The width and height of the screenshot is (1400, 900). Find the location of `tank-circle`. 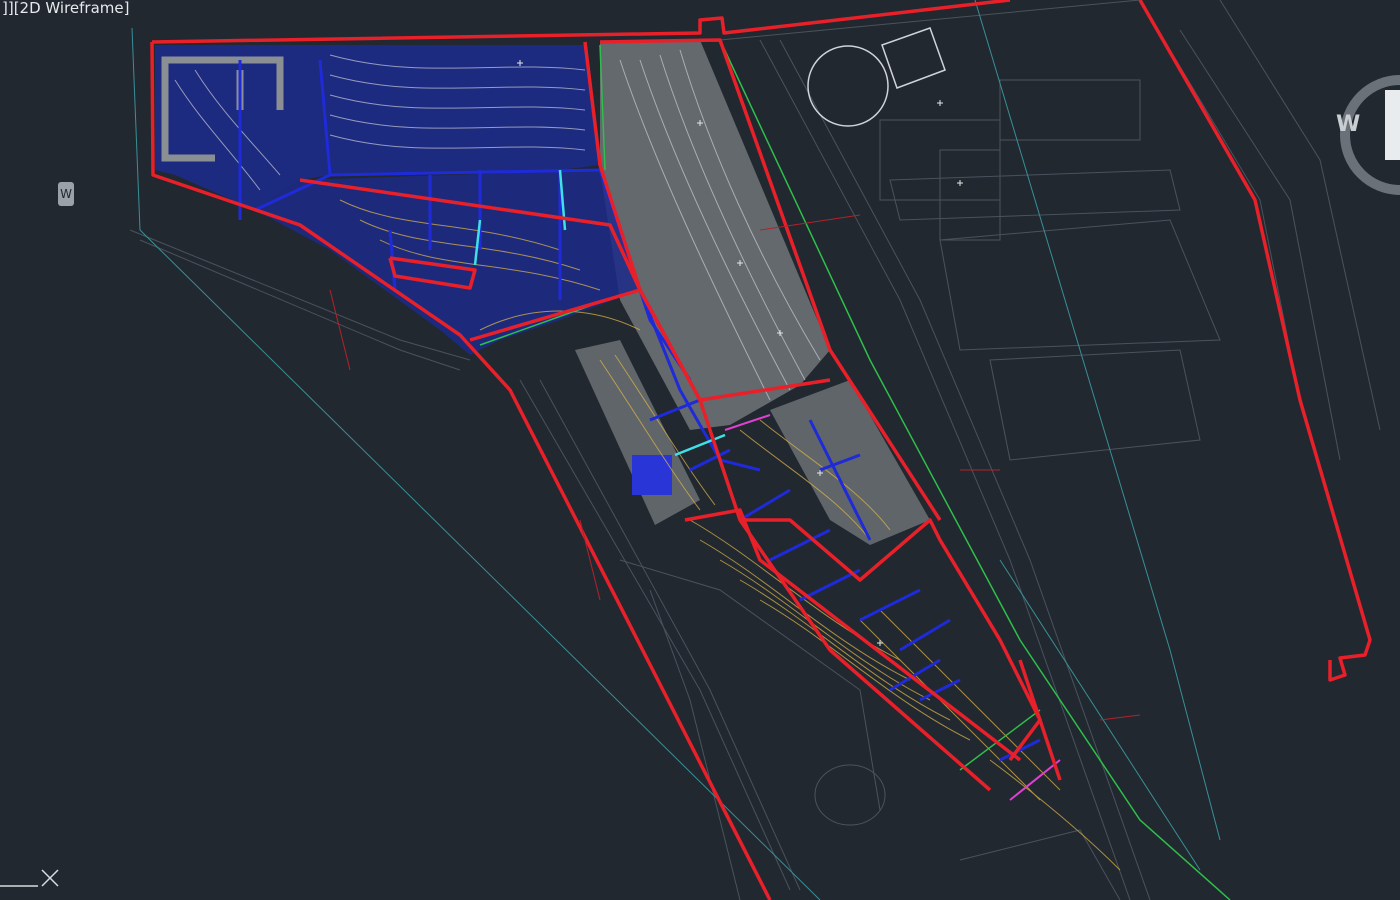

tank-circle is located at coordinates (848, 86).